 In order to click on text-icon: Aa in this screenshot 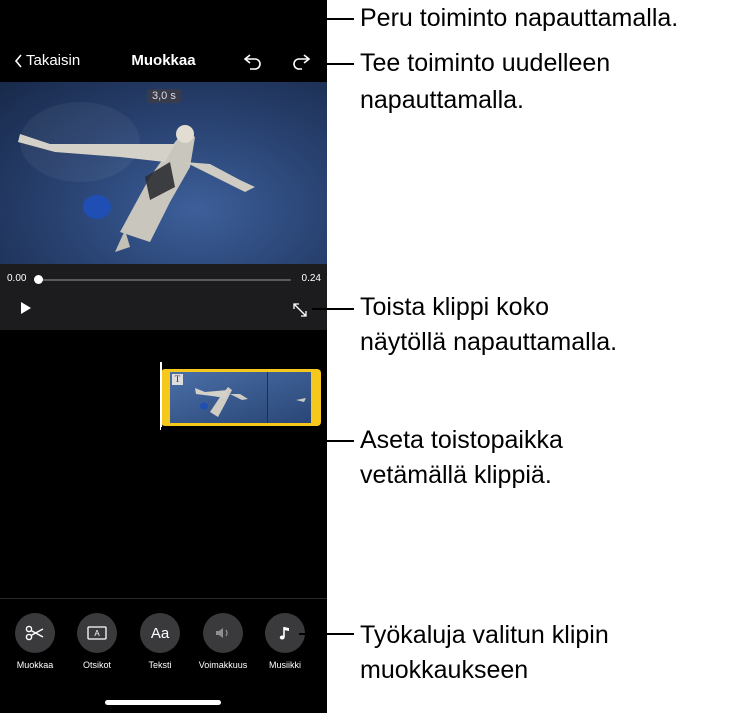, I will do `click(160, 633)`.